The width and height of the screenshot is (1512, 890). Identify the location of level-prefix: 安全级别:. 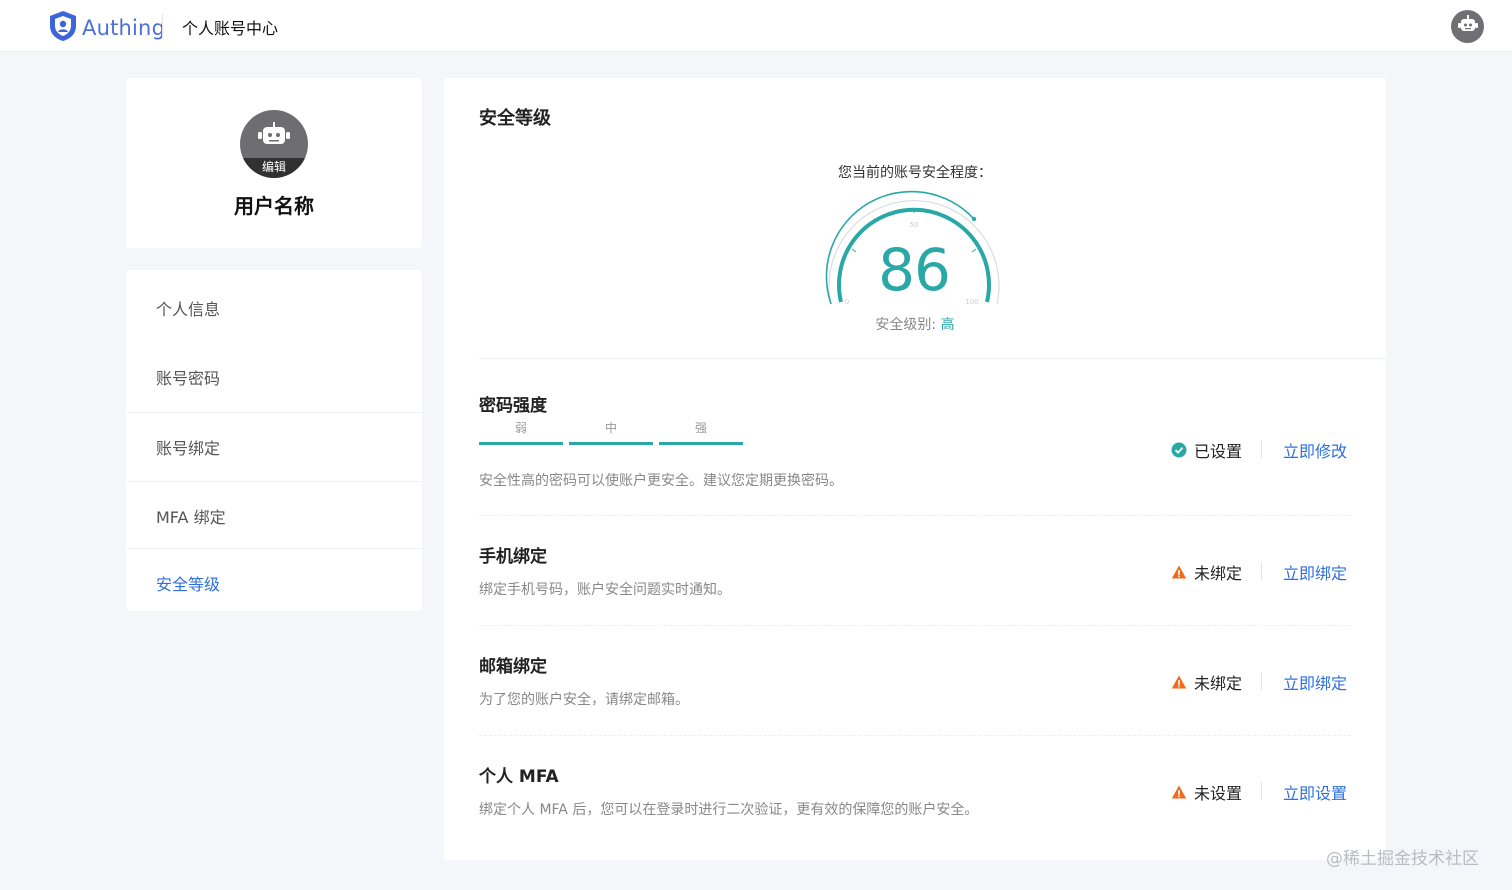
(906, 325).